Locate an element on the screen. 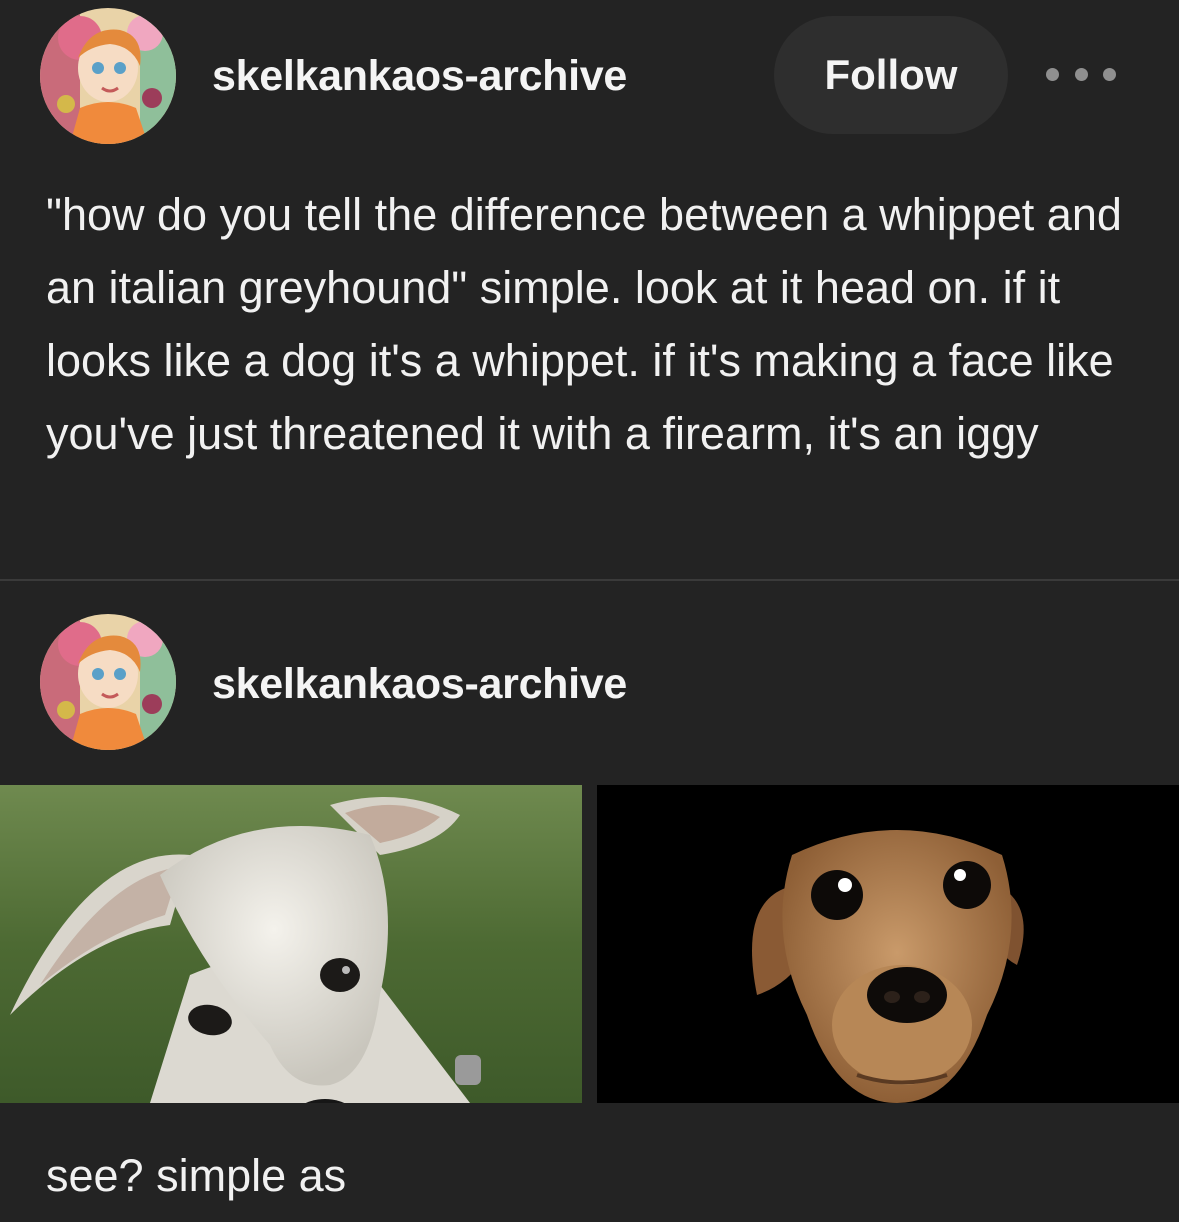  reblog-caption: see? simple as is located at coordinates (196, 1175).